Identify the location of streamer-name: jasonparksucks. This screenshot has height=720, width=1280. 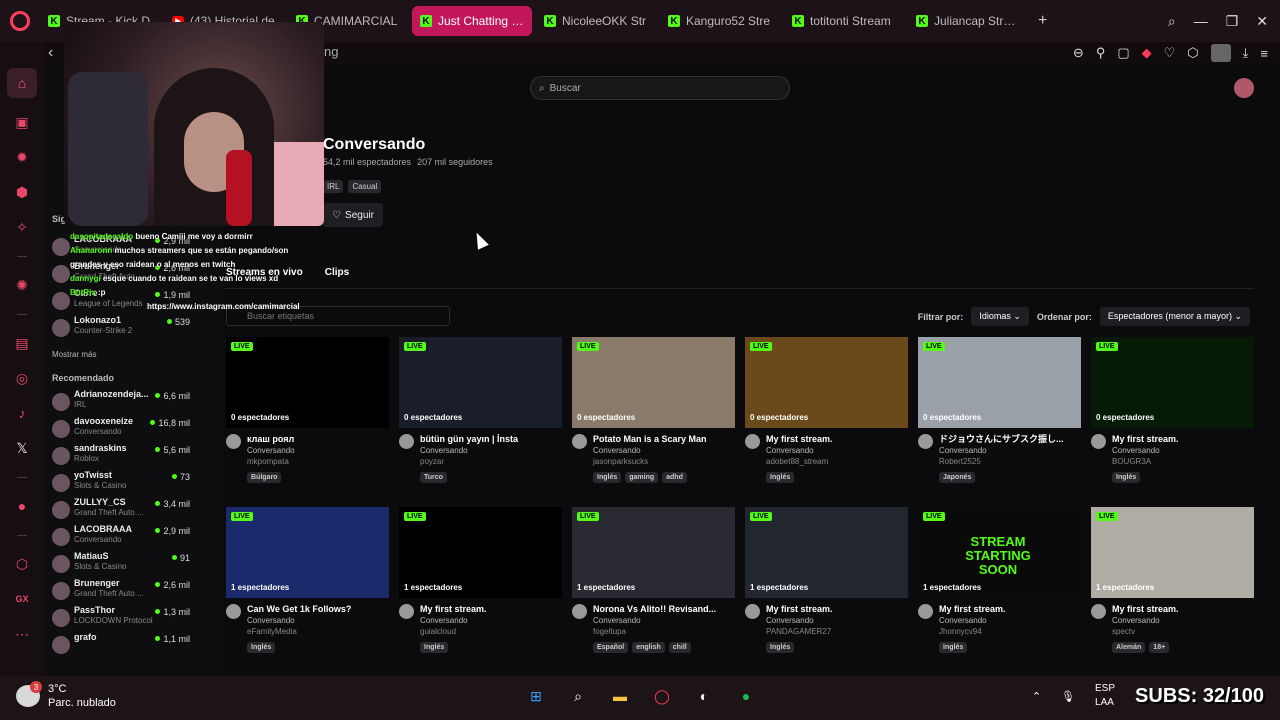
(663, 461).